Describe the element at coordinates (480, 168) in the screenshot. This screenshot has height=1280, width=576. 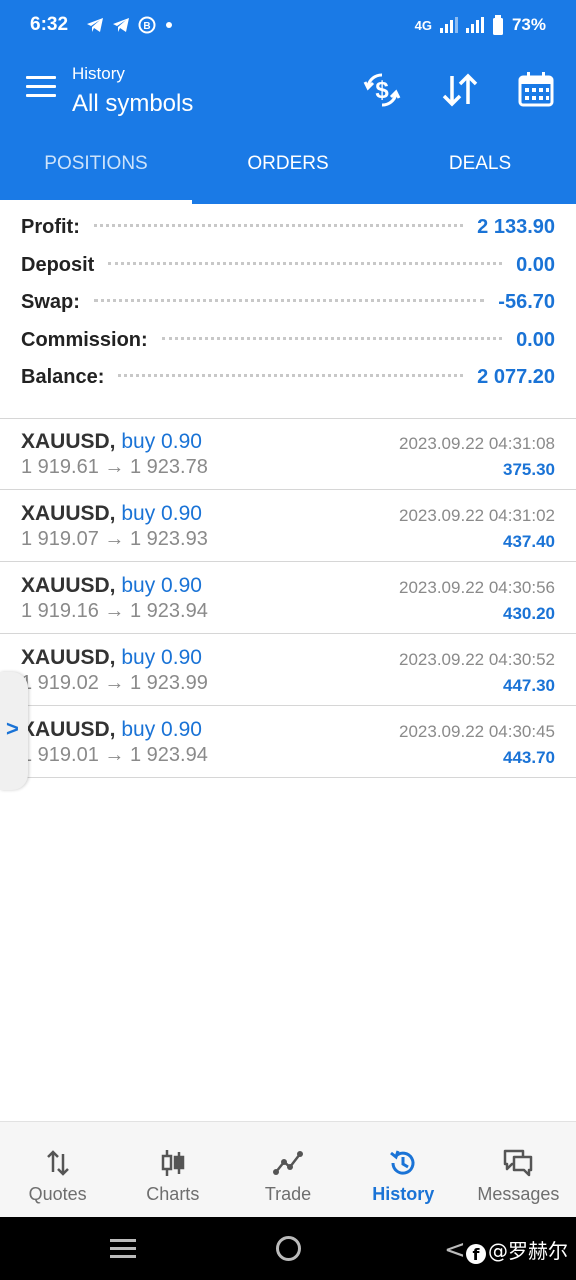
I see `tab-deals: DEALS` at that location.